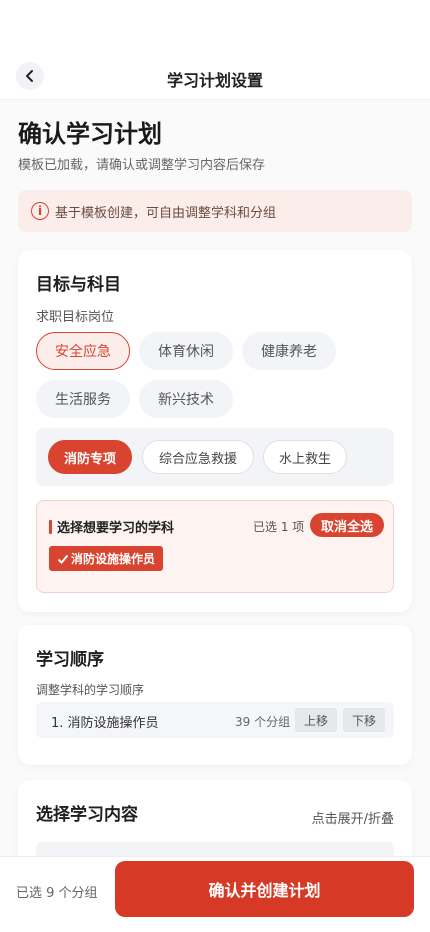 This screenshot has width=430, height=932. What do you see at coordinates (215, 695) in the screenshot?
I see `order-card: 学习顺序 调整学科的学习顺序 1. 消防设施操作员 39 个分组 上移 下移` at bounding box center [215, 695].